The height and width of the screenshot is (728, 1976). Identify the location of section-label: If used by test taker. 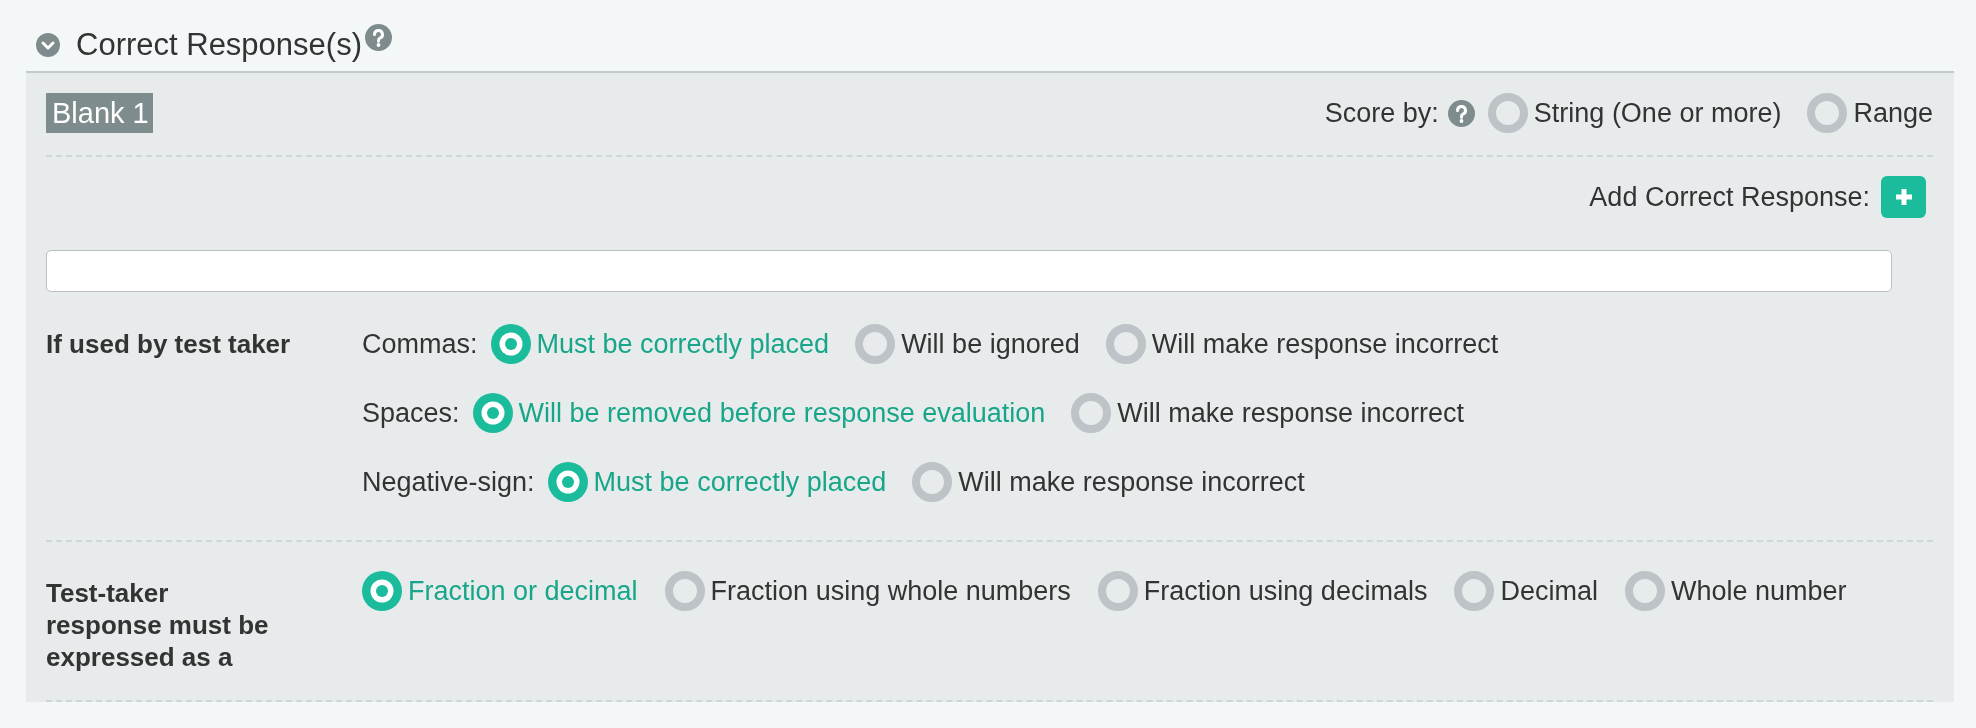
(168, 344).